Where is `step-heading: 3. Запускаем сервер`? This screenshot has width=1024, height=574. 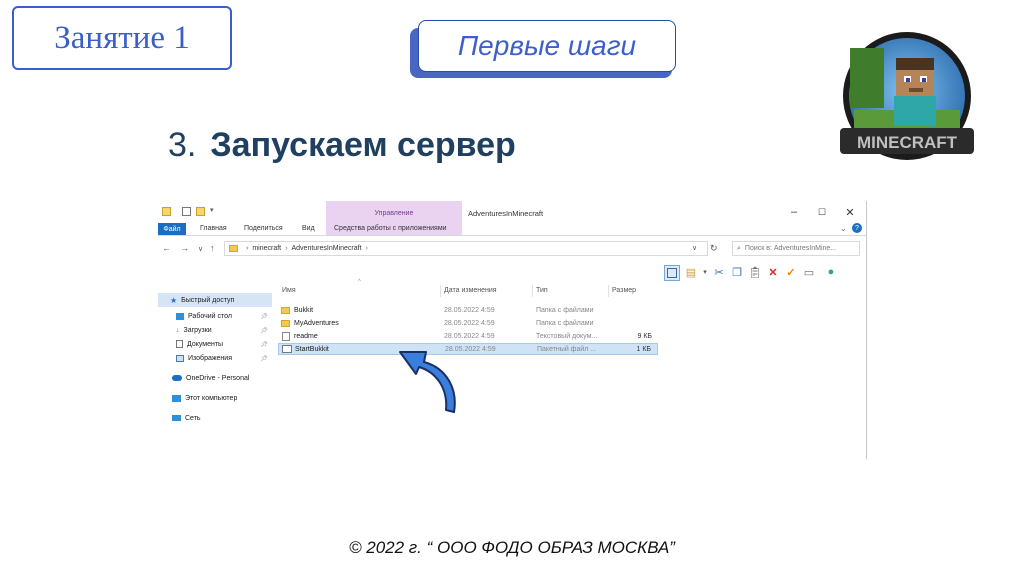 step-heading: 3. Запускаем сервер is located at coordinates (342, 145).